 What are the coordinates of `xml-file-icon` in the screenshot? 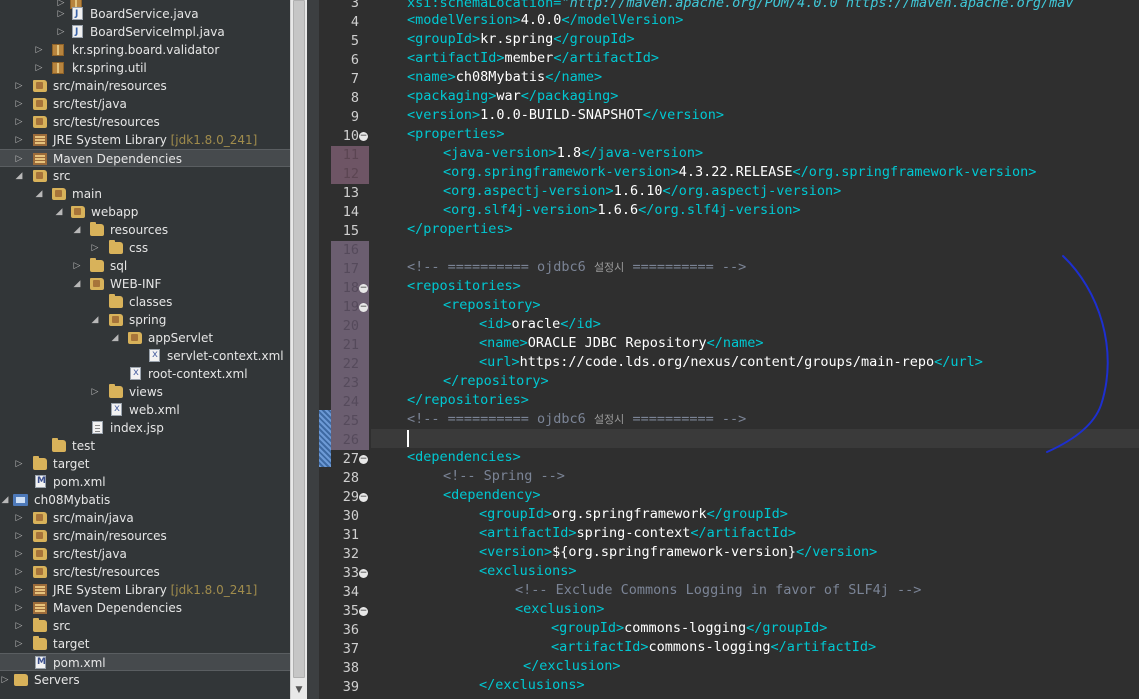 It's located at (116, 409).